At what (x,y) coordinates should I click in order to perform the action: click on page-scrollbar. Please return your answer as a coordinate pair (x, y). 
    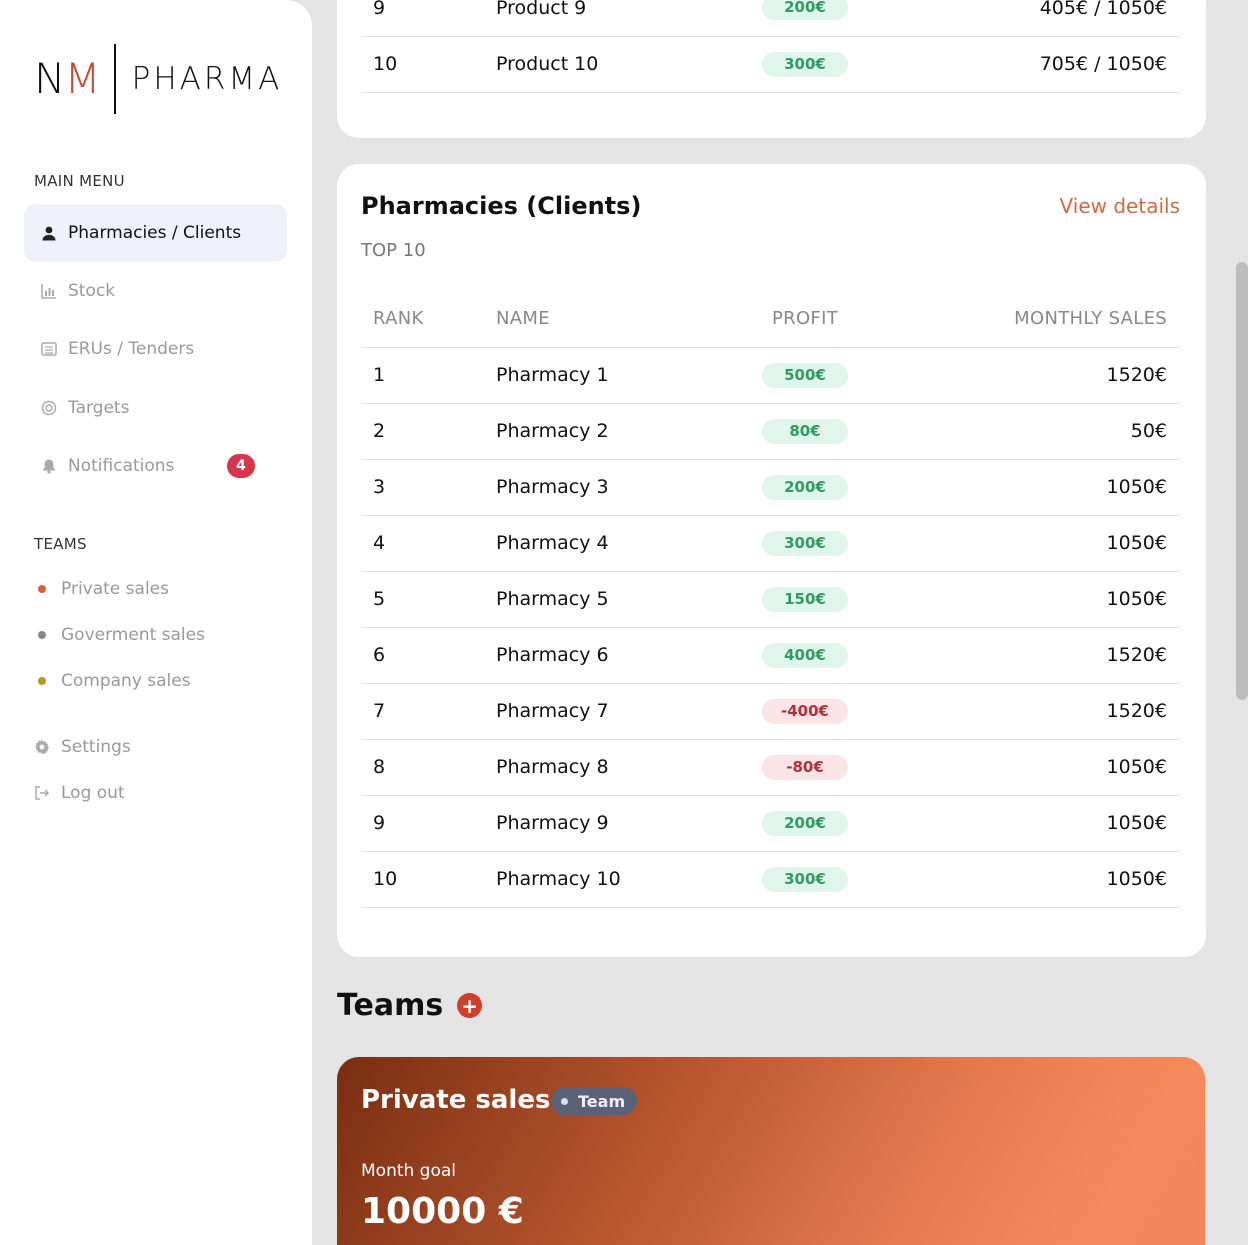
    Looking at the image, I should click on (1242, 481).